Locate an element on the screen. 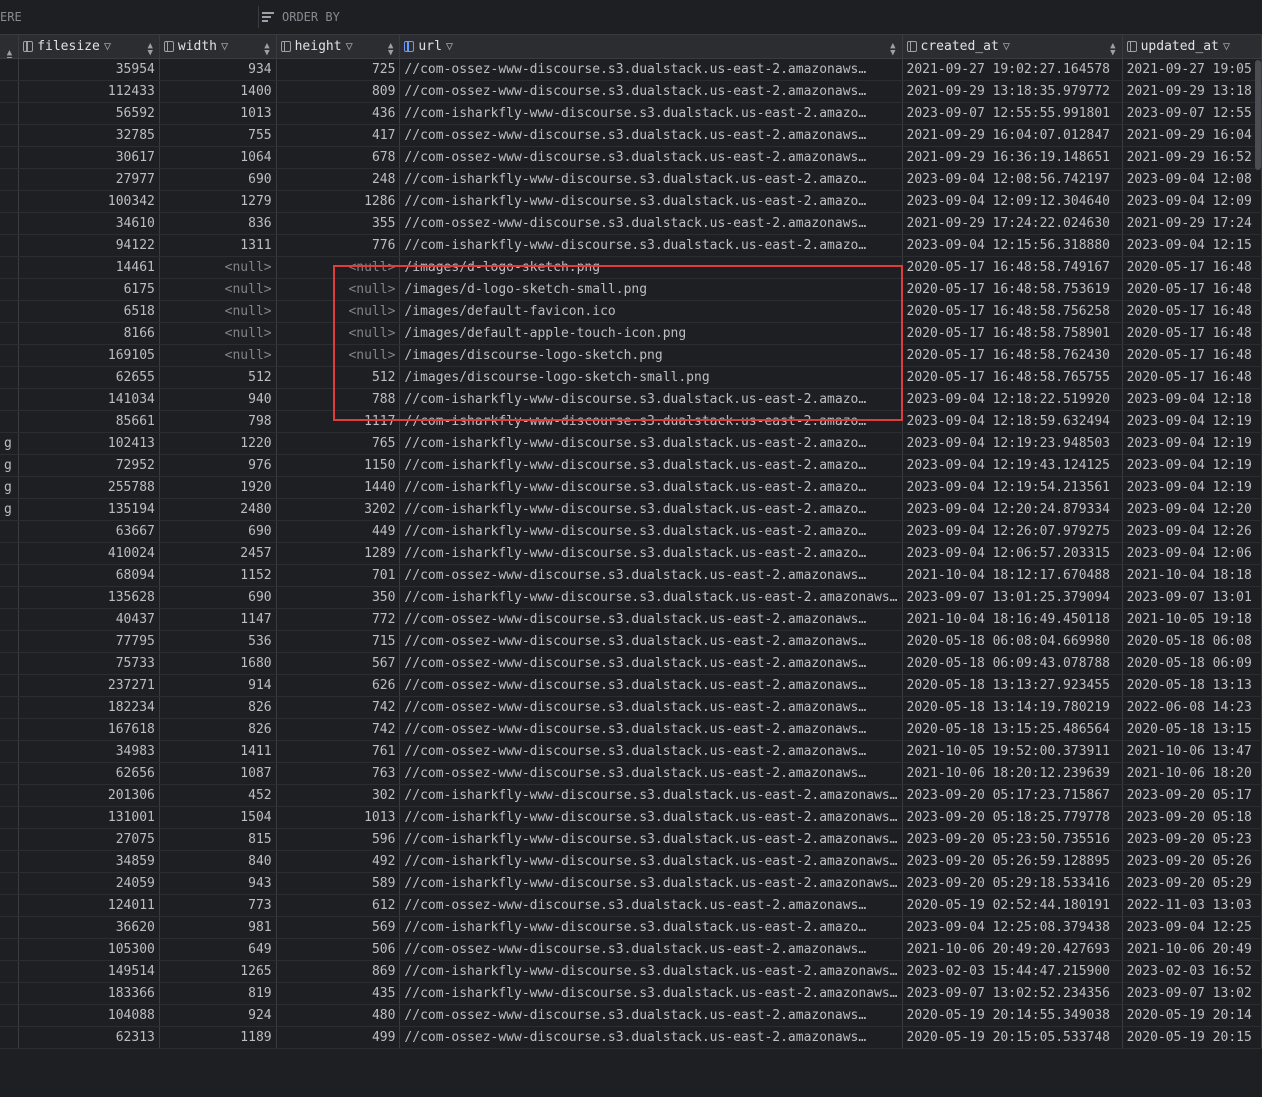  cell-filesize: 68094 is located at coordinates (89, 575).